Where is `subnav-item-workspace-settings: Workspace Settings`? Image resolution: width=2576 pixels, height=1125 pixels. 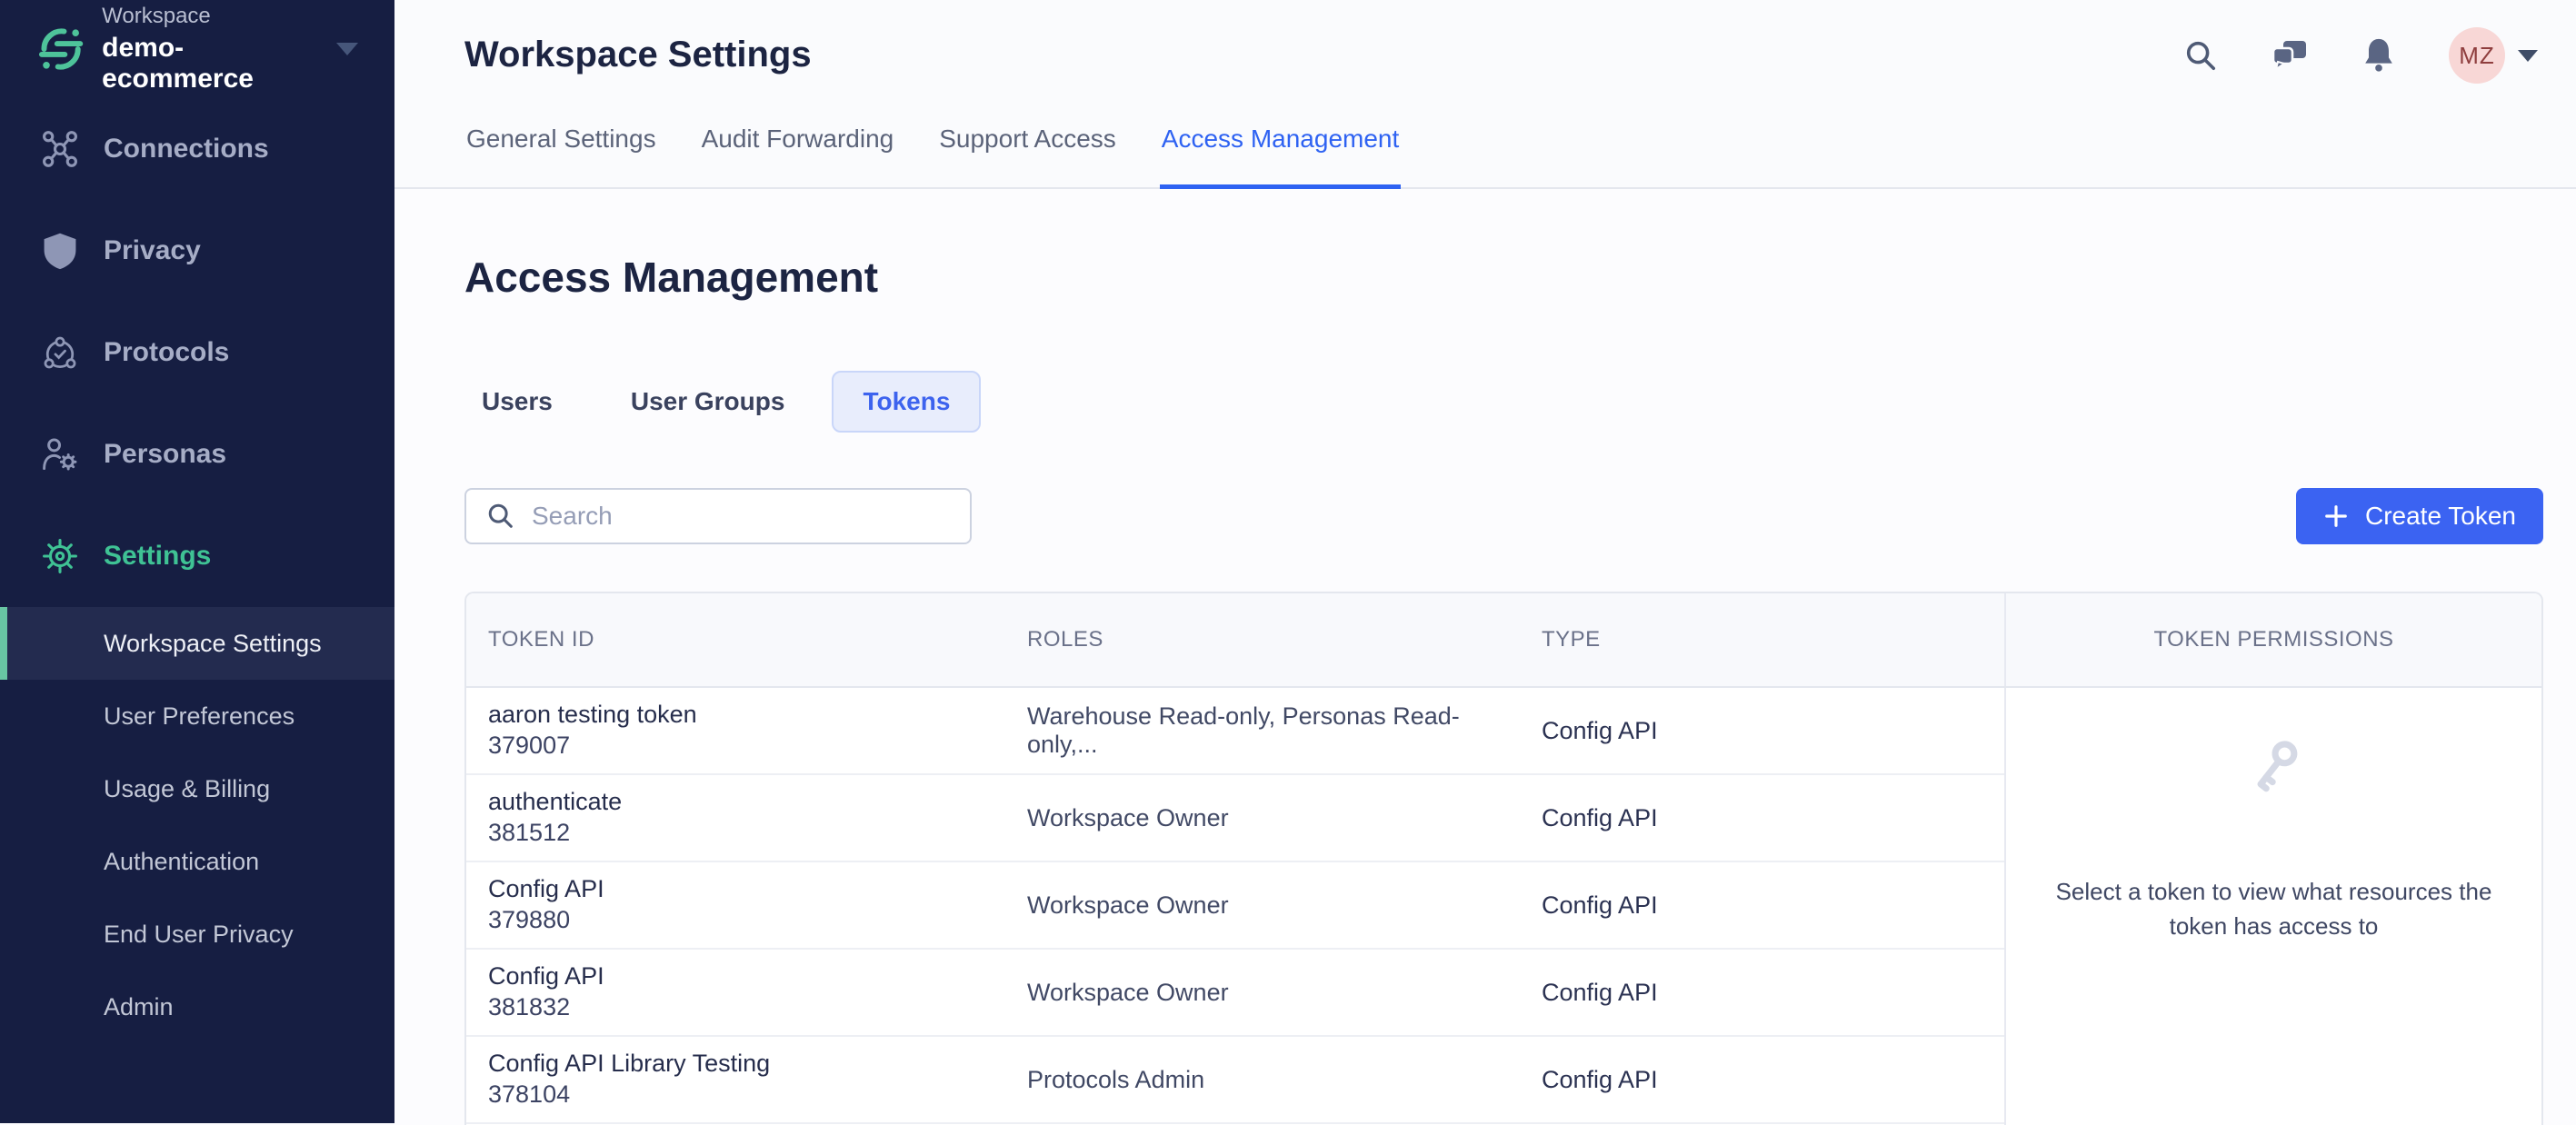
subnav-item-workspace-settings: Workspace Settings is located at coordinates (197, 643).